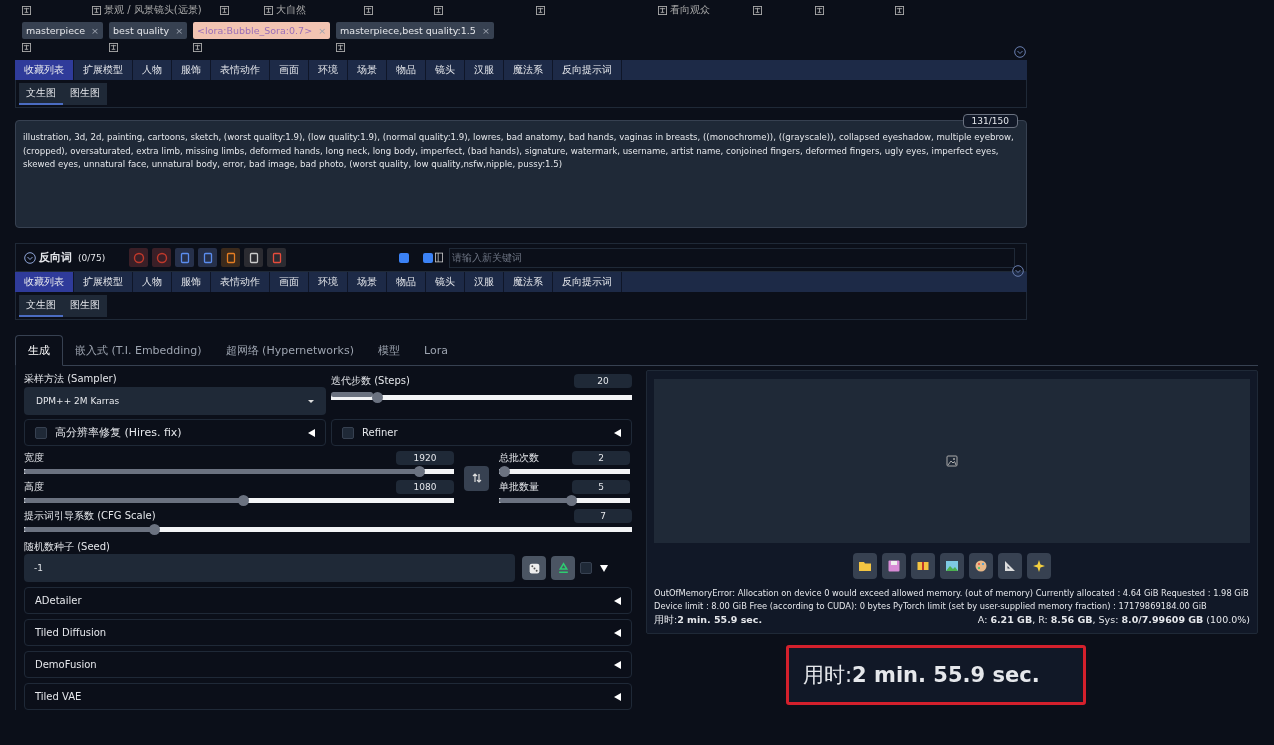  I want to click on trash-button, so click(277, 257).